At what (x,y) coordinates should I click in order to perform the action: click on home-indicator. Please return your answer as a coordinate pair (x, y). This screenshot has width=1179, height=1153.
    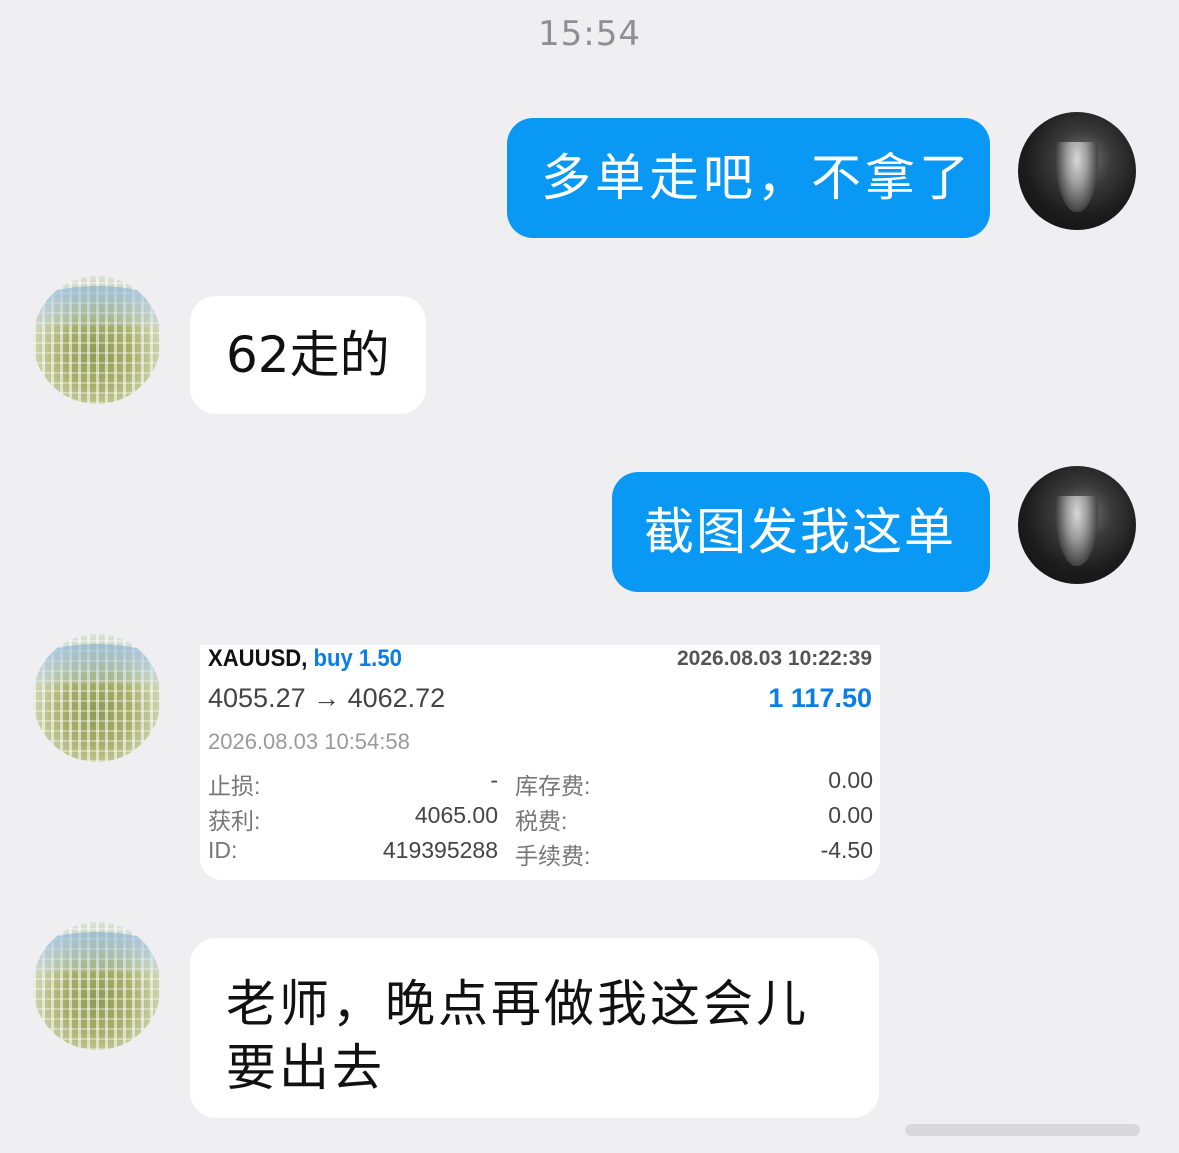
    Looking at the image, I should click on (1022, 1130).